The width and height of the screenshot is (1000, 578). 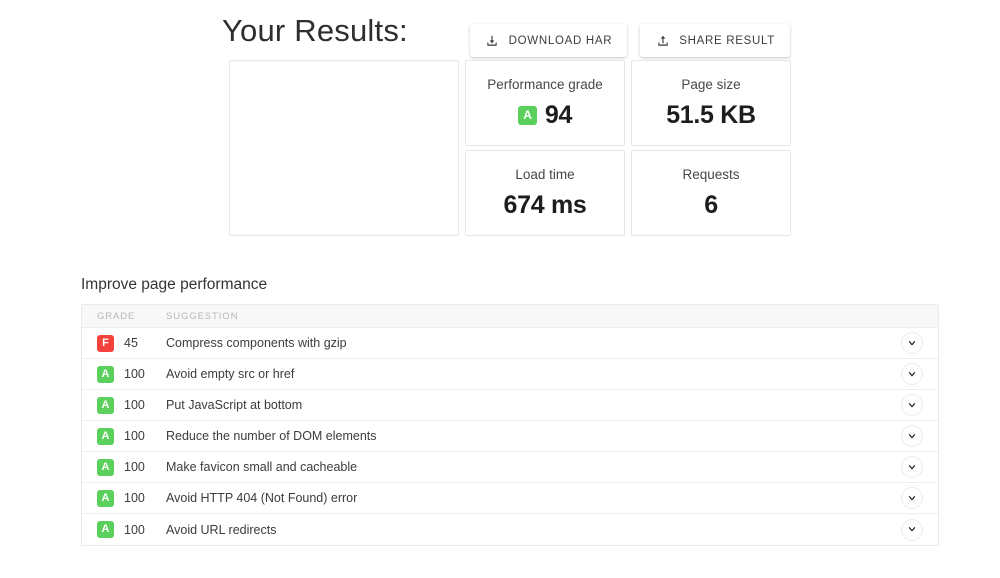 I want to click on requests-label: Requests, so click(x=711, y=174).